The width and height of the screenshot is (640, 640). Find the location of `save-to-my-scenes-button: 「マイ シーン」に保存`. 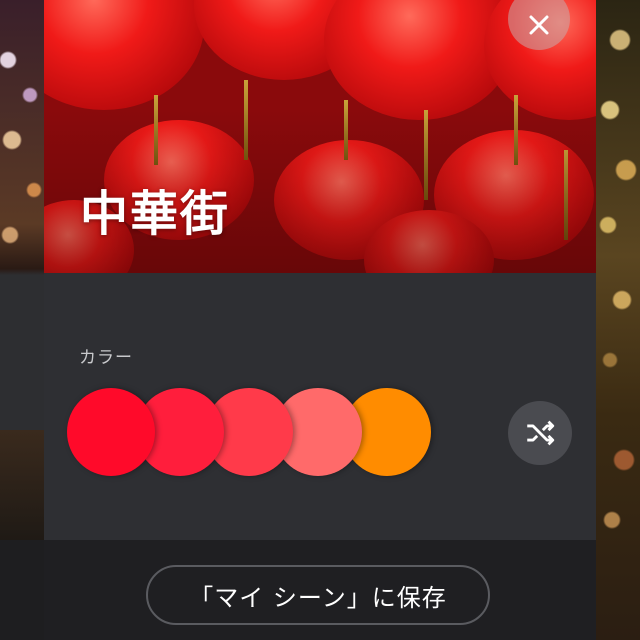

save-to-my-scenes-button: 「マイ シーン」に保存 is located at coordinates (318, 595).